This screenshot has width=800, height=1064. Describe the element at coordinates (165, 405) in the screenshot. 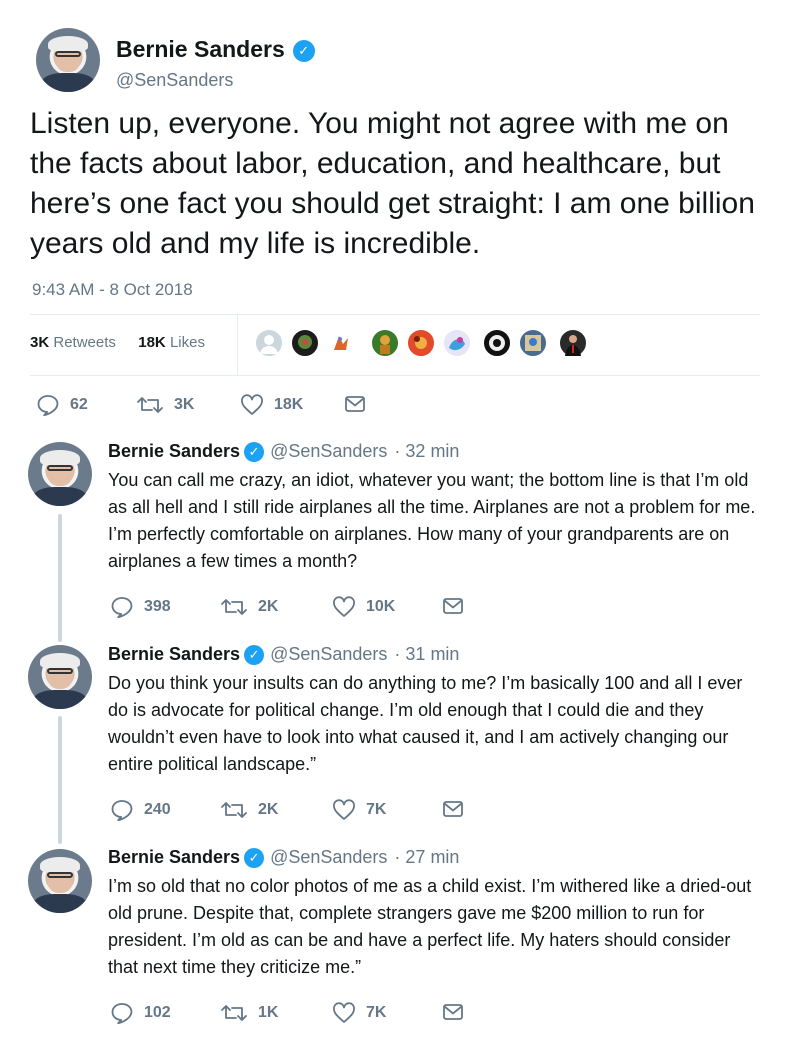

I see `retweet-button: 3K` at that location.